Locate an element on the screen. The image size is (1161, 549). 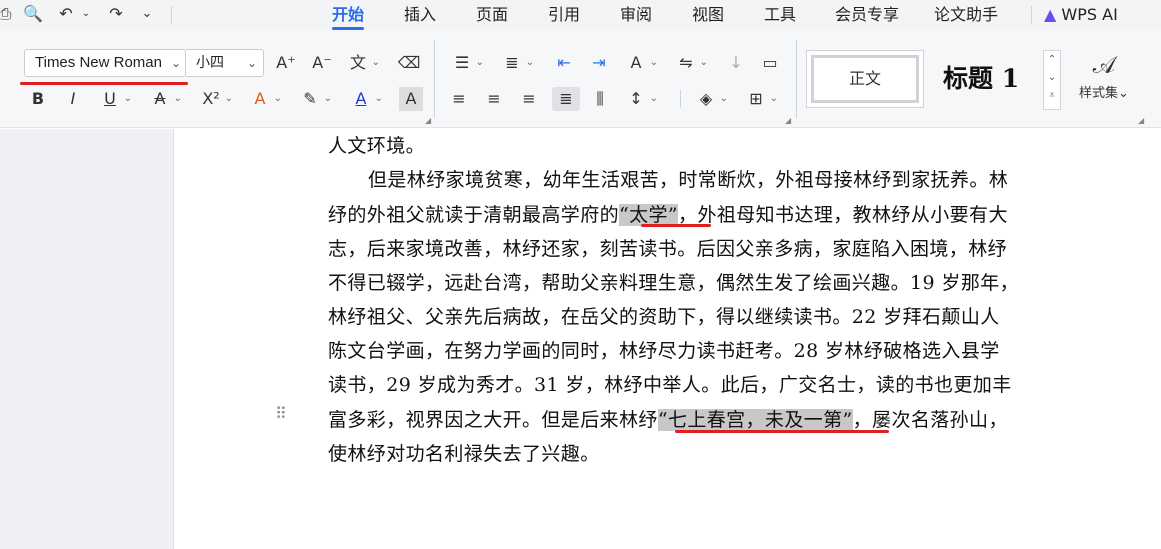
character-shading-icon: A is located at coordinates (411, 99).